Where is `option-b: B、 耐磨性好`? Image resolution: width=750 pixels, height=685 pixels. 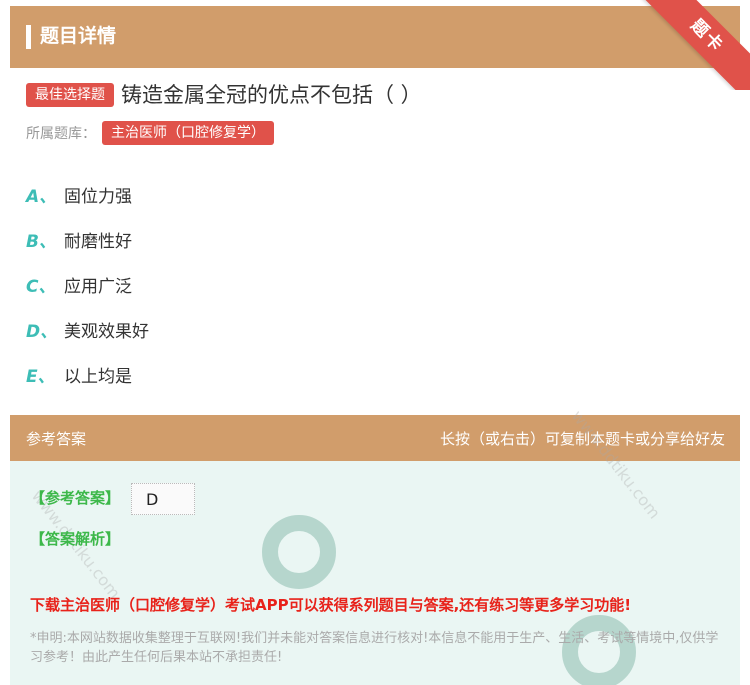 option-b: B、 耐磨性好 is located at coordinates (87, 239).